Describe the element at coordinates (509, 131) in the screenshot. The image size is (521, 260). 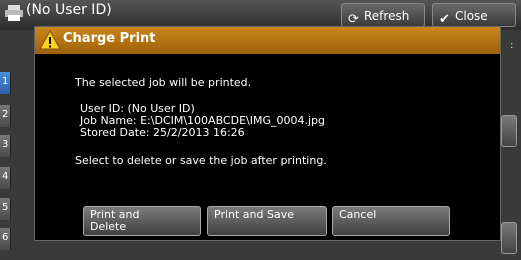
I see `scroll-up-button` at that location.